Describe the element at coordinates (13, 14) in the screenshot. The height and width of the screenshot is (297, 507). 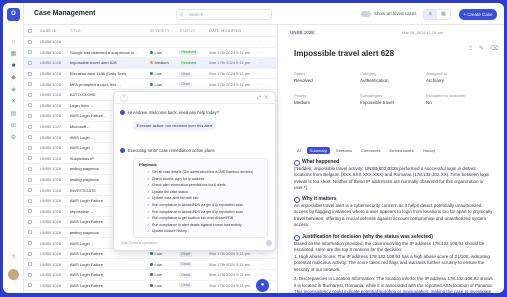
I see `logo-icon: O` at that location.